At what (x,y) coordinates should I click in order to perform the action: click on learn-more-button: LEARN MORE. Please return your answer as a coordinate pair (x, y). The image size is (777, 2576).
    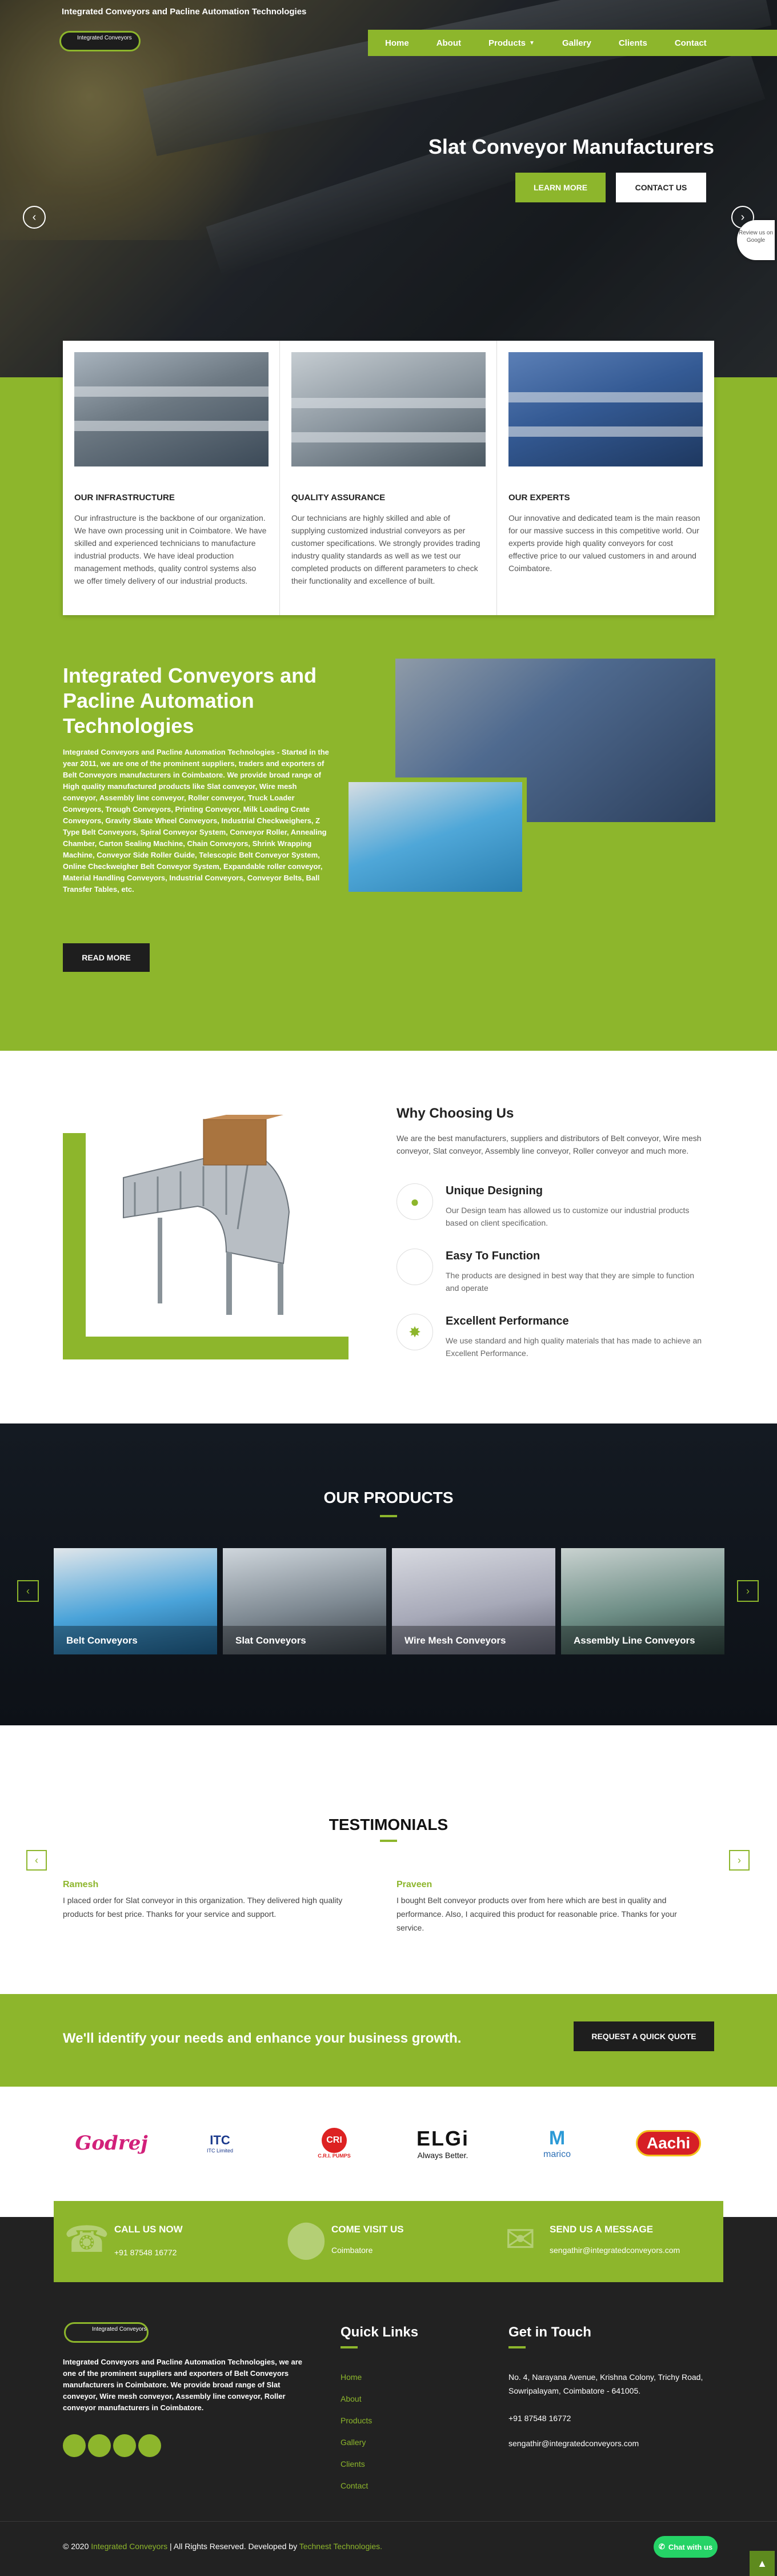
    Looking at the image, I should click on (560, 187).